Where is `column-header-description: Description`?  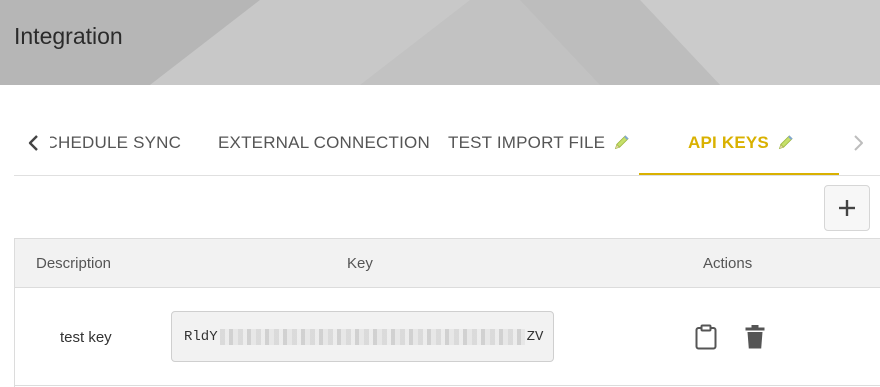
column-header-description: Description is located at coordinates (73, 263).